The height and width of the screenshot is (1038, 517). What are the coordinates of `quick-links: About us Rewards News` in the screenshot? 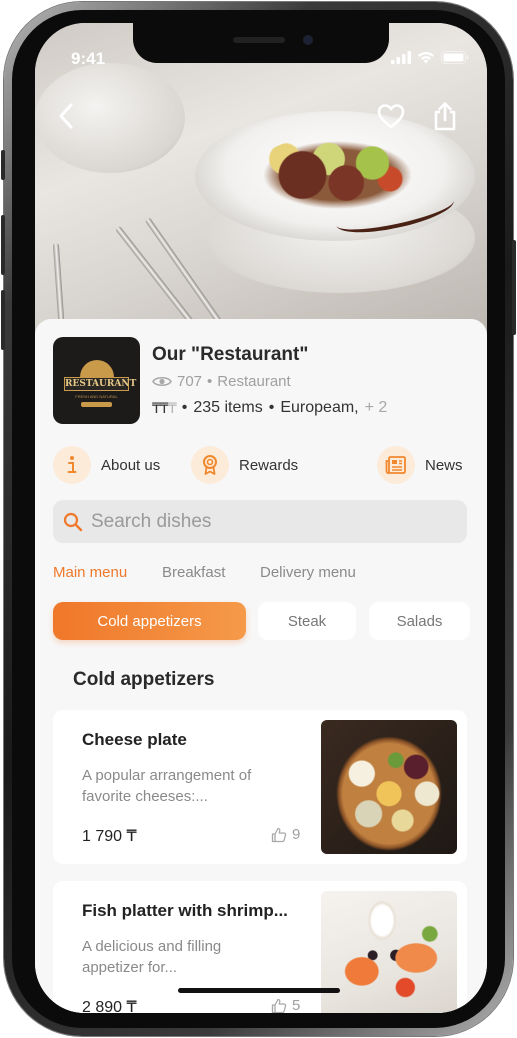 It's located at (261, 465).